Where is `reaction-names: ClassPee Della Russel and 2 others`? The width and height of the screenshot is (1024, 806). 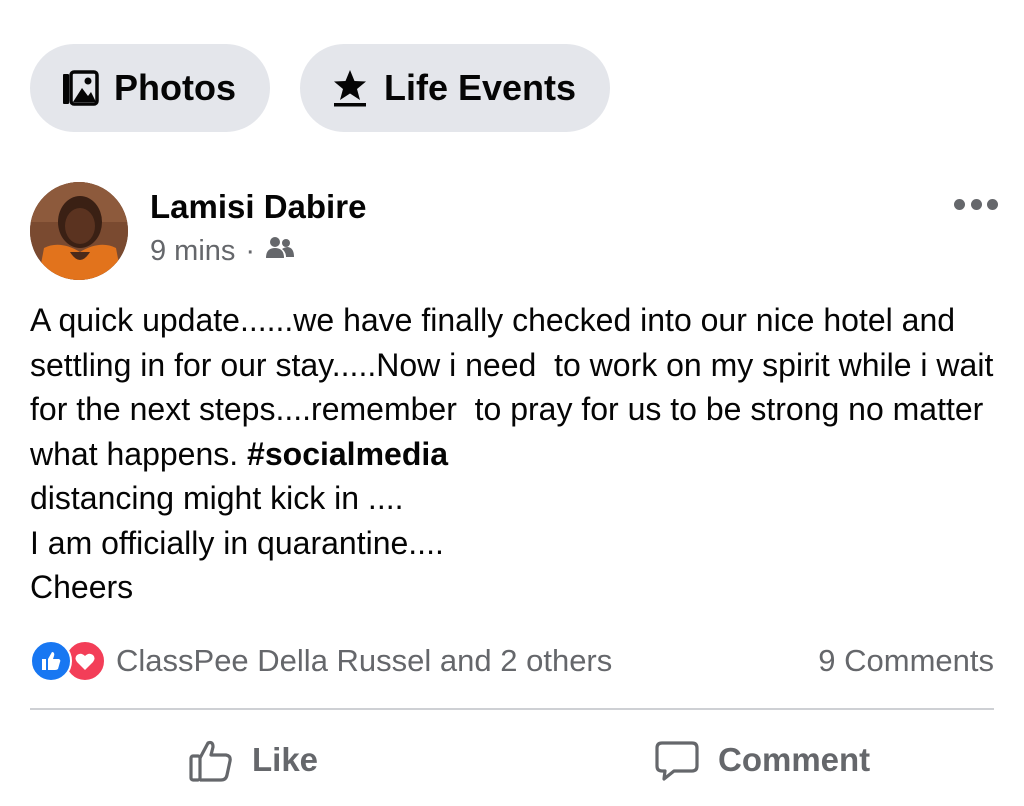 reaction-names: ClassPee Della Russel and 2 others is located at coordinates (364, 661).